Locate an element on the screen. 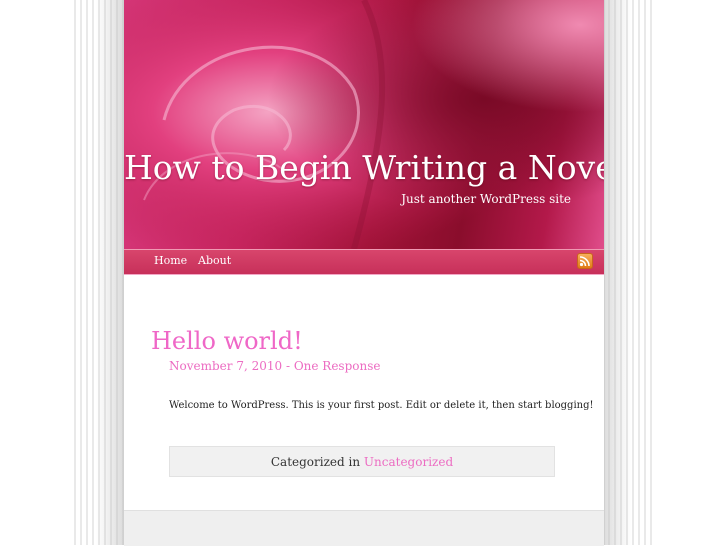 The image size is (727, 546). post-meta: November 7, 2010 - One Response is located at coordinates (274, 366).